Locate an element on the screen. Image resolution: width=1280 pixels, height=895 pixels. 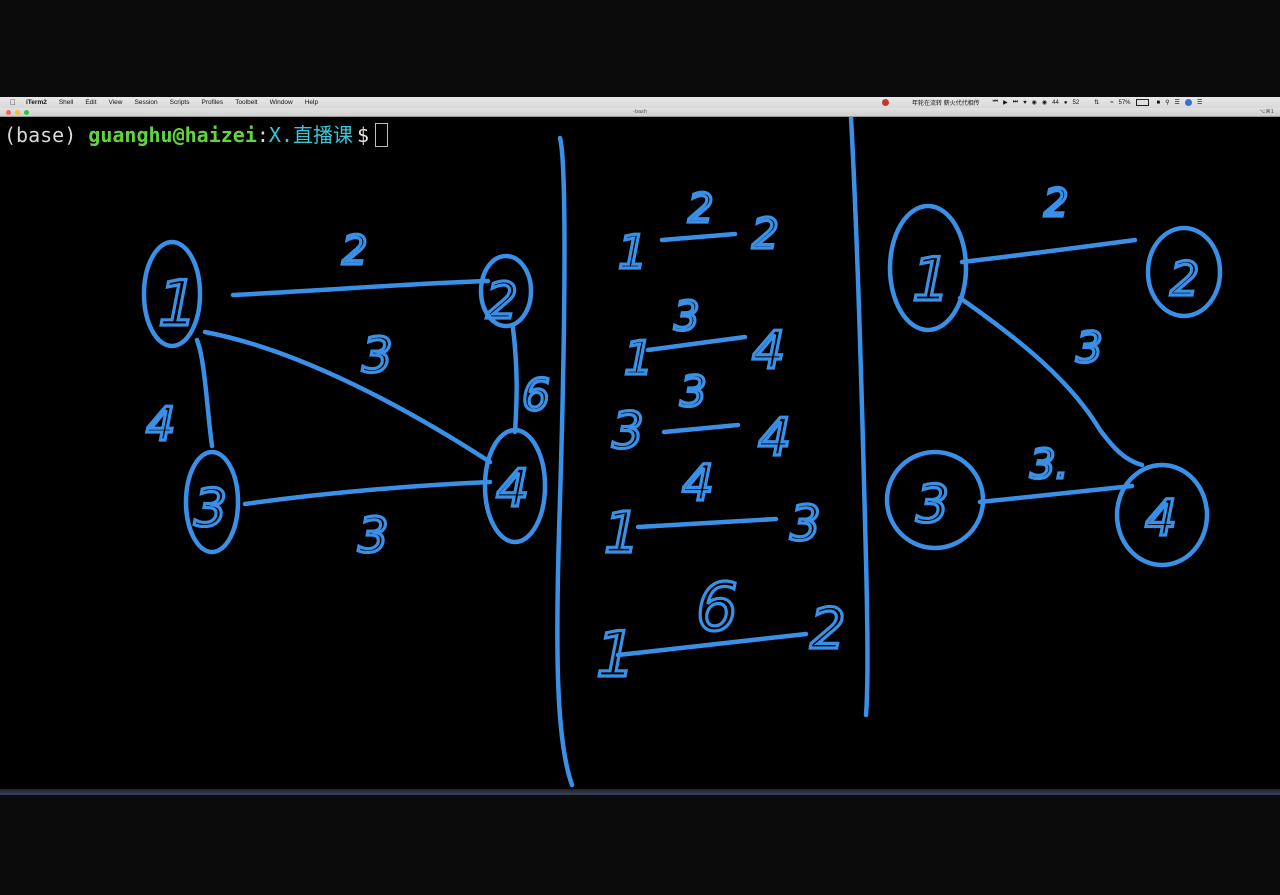
minimize-window-button is located at coordinates (17, 112).